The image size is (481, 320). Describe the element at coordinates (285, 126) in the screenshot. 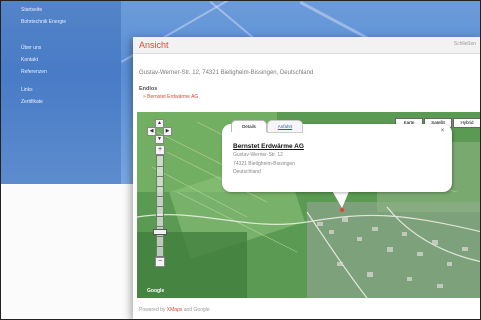

I see `tab-directions: Anfahrt` at that location.